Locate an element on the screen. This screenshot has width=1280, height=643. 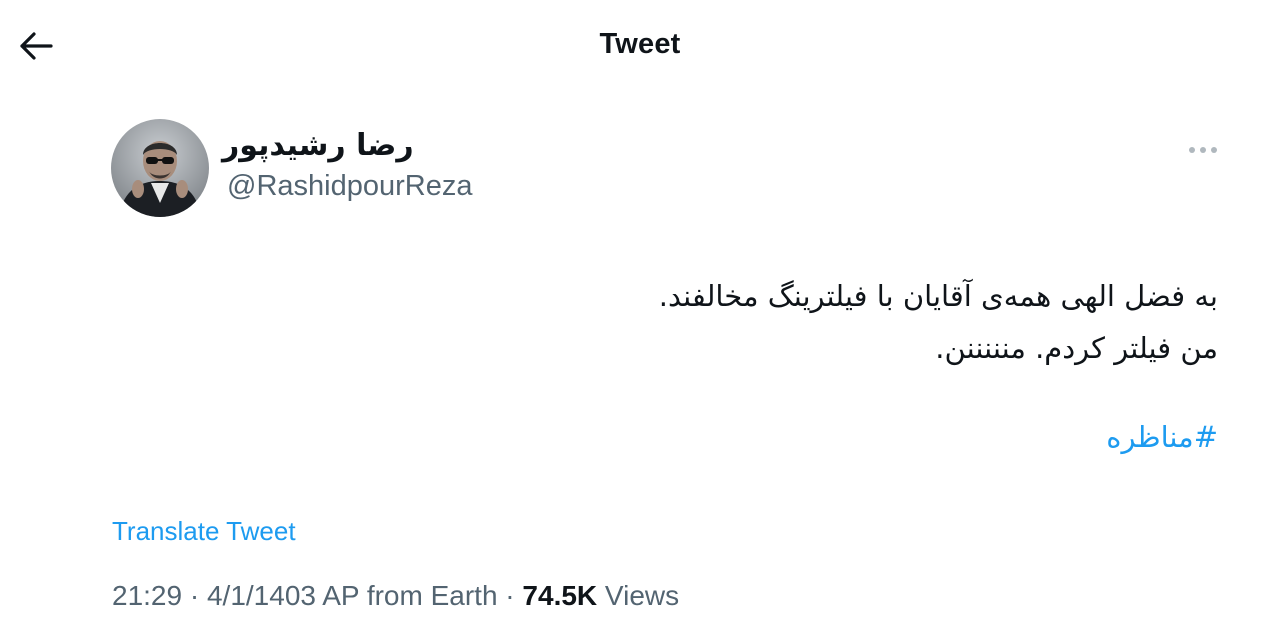
top-bar: Tweet is located at coordinates (640, 46).